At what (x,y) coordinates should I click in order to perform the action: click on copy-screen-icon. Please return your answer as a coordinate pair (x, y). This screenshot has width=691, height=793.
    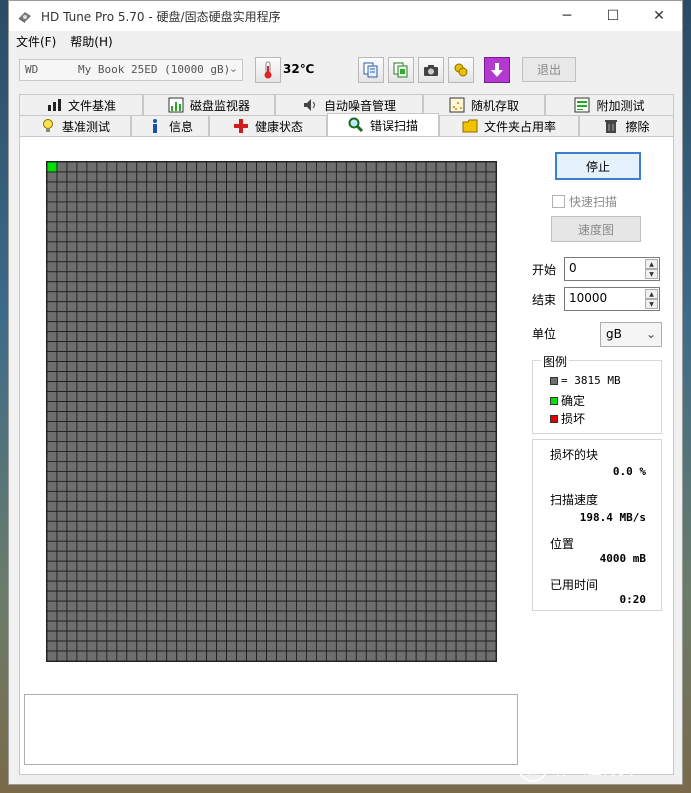
    Looking at the image, I should click on (401, 70).